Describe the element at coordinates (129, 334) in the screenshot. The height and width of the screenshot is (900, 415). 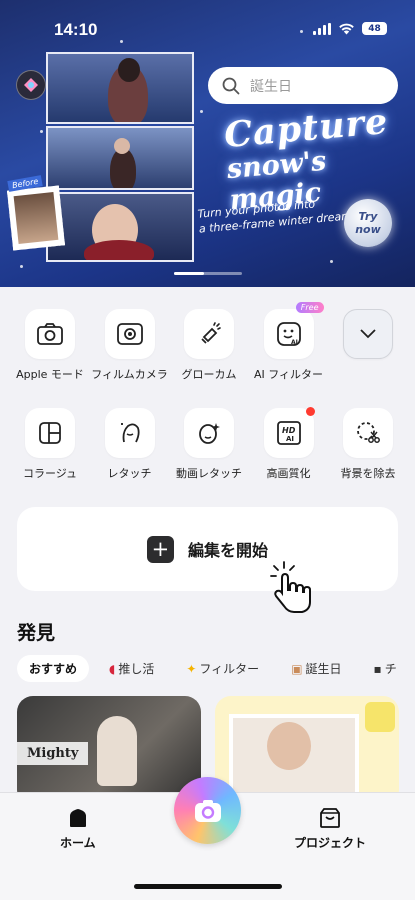
I see `film-camera-icon` at that location.